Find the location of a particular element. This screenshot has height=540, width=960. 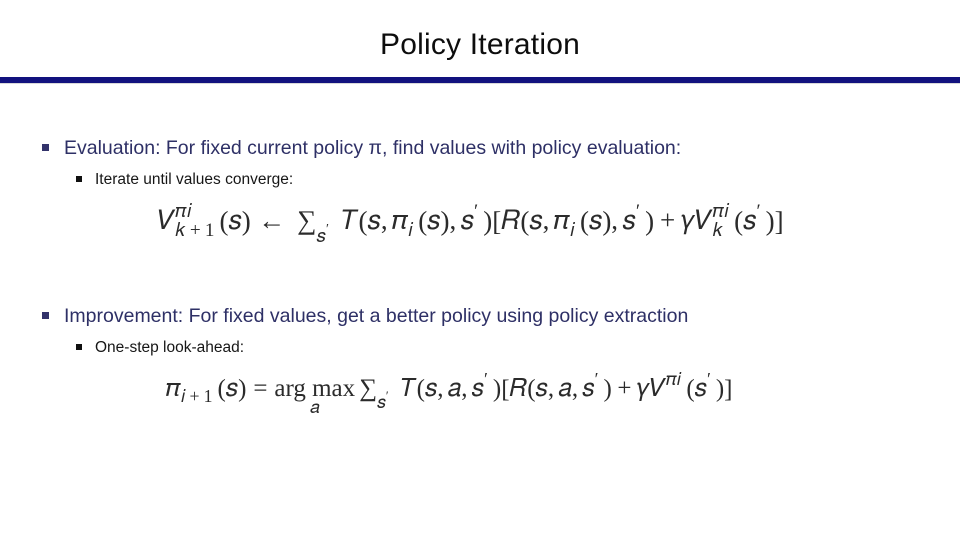

bullet-iterate-label: Iterate until values converge: is located at coordinates (194, 179).